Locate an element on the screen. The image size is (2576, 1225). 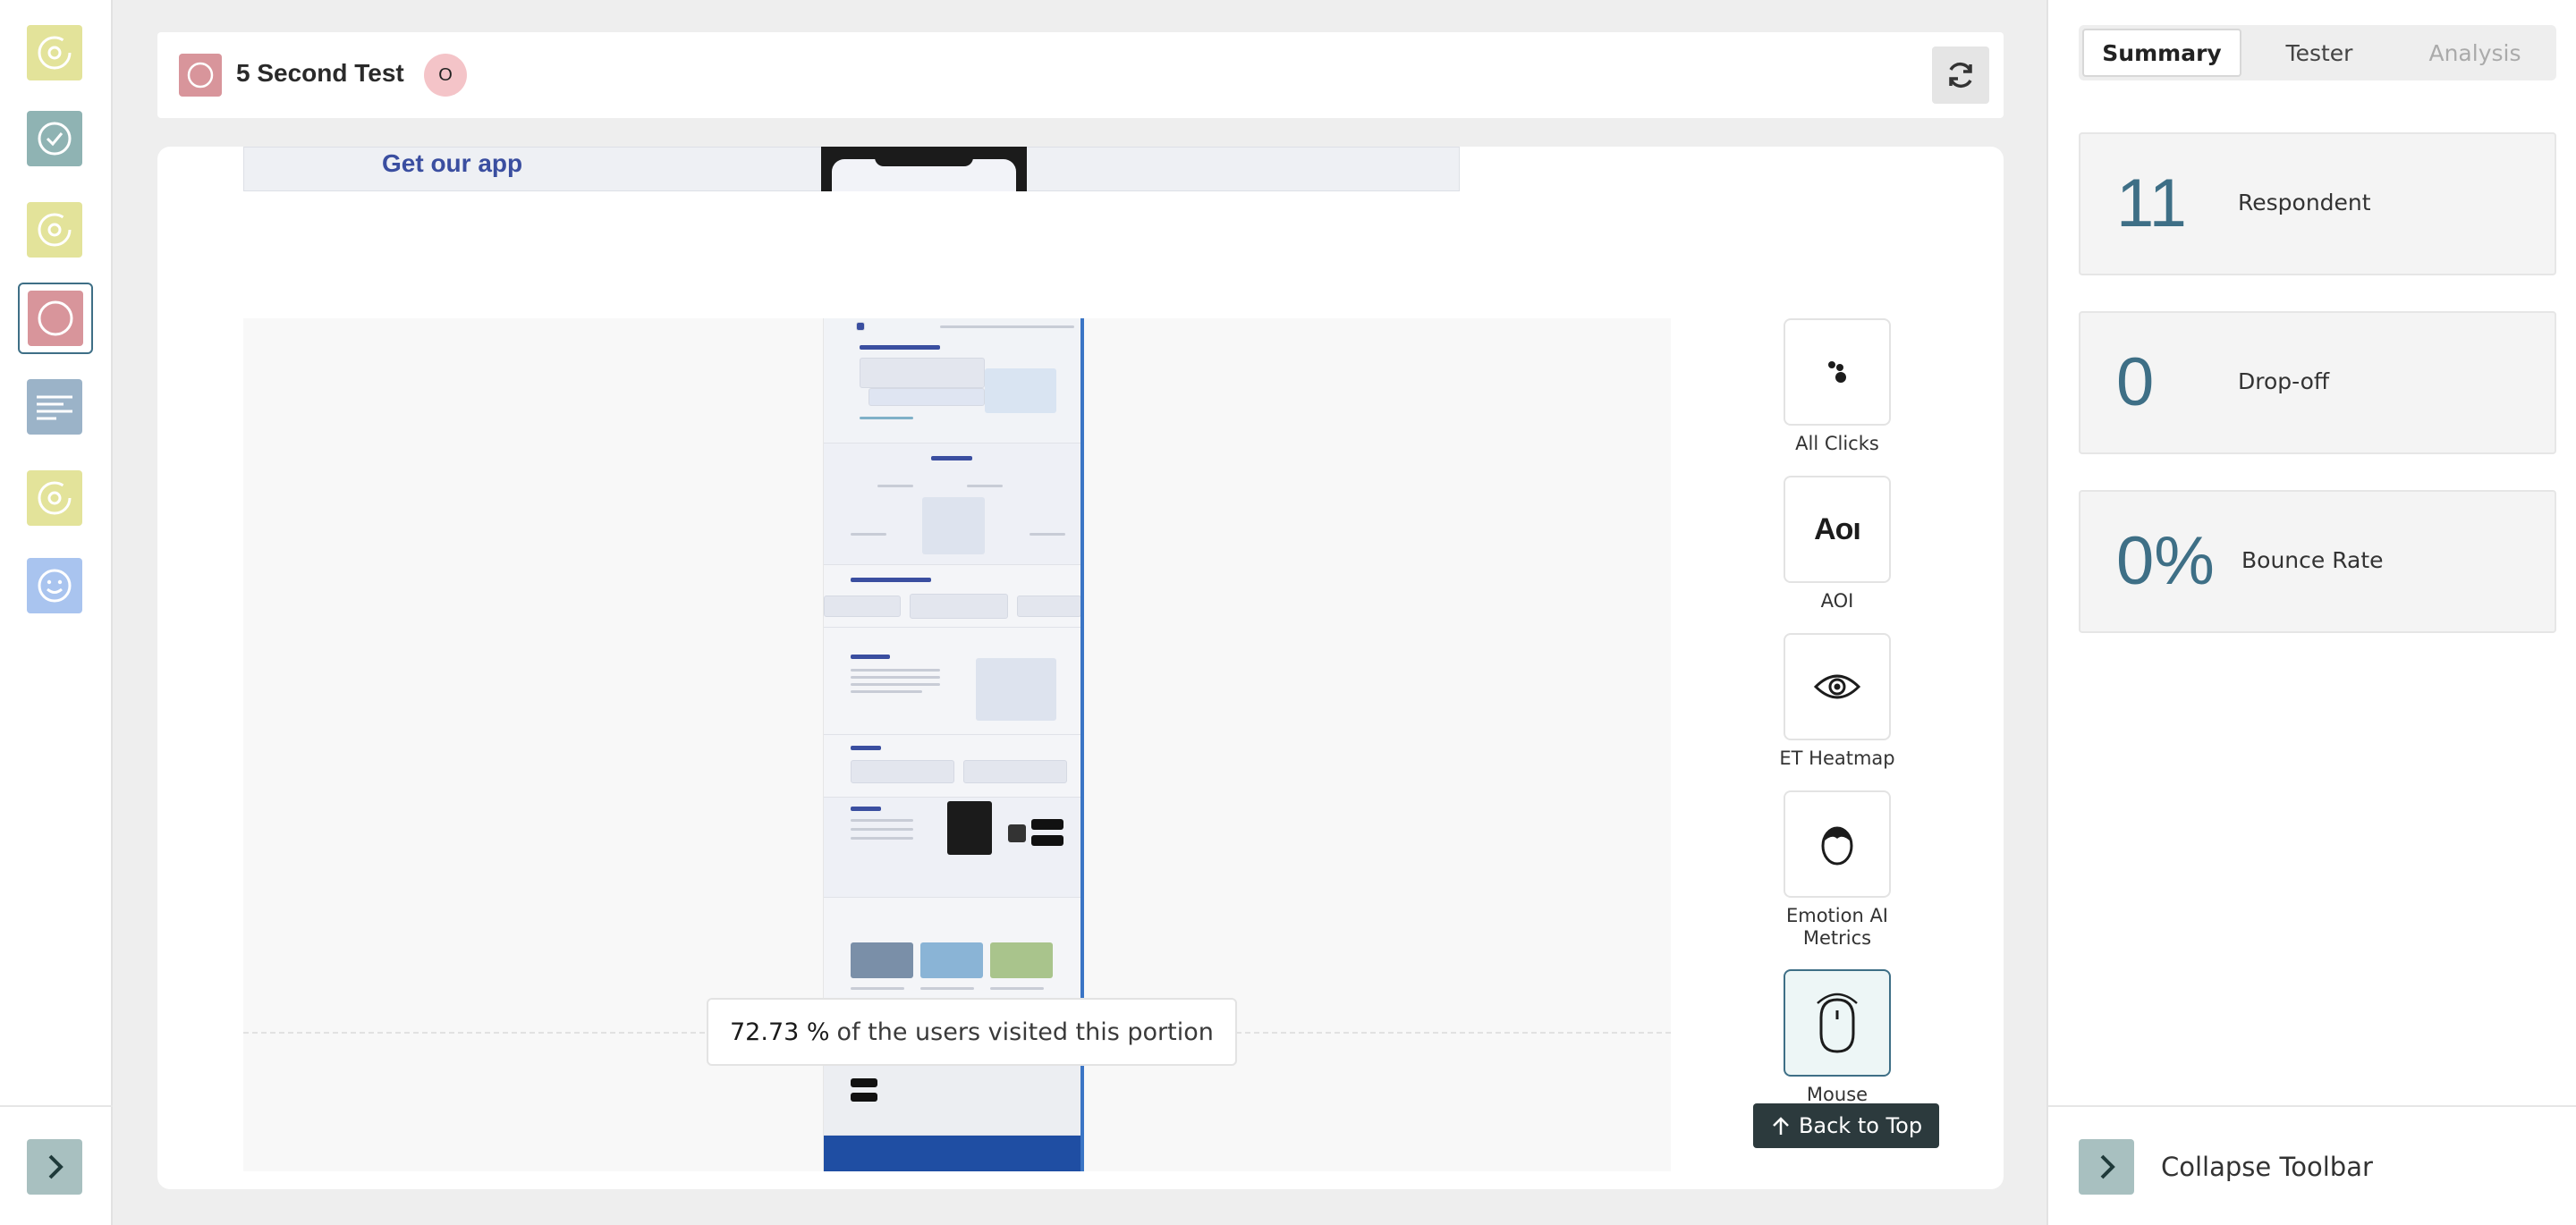
test-type-icon is located at coordinates (200, 75).